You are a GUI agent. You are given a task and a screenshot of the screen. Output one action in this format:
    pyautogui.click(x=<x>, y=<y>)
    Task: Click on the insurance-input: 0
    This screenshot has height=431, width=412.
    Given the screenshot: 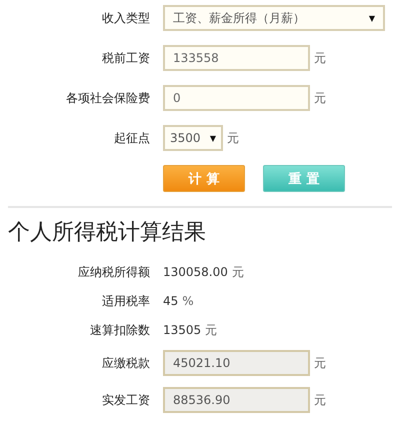 What is the action you would take?
    pyautogui.click(x=236, y=98)
    